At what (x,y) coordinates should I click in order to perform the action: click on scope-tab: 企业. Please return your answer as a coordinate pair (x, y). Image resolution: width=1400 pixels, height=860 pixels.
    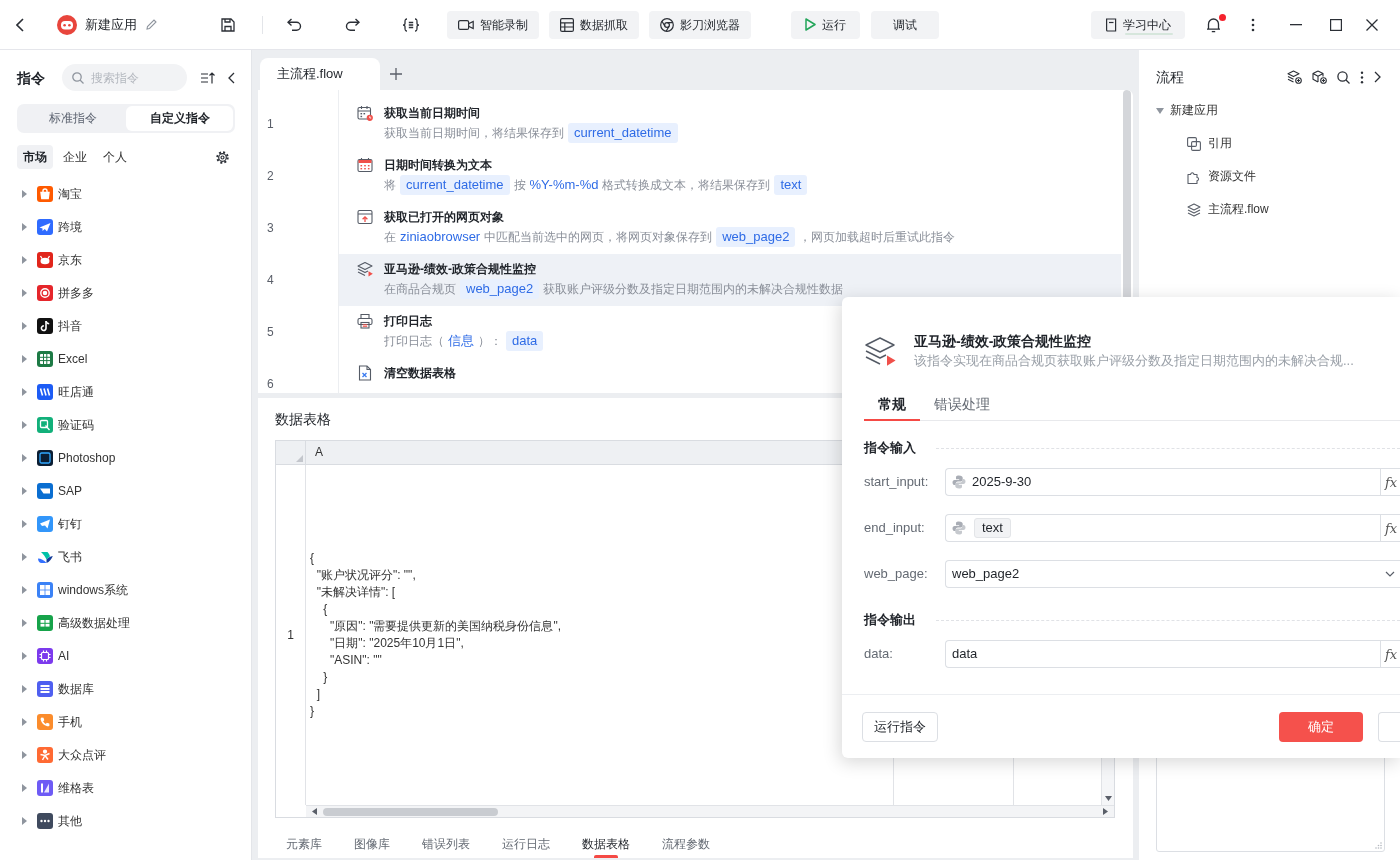
    Looking at the image, I should click on (75, 157).